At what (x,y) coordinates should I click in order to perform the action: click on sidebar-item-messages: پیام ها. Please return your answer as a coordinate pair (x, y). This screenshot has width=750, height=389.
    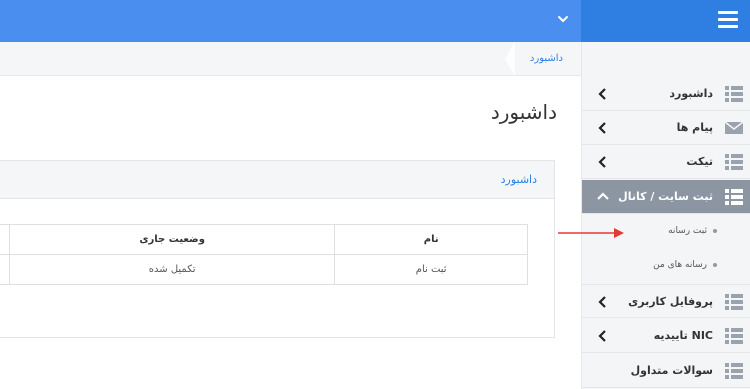
    Looking at the image, I should click on (666, 128).